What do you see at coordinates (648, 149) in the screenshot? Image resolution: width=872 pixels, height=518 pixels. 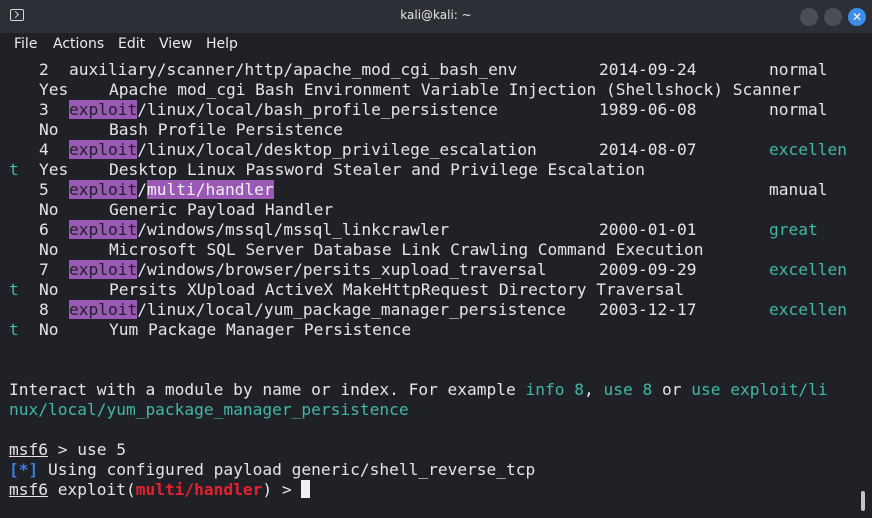 I see `module-date: 2014-08-07` at bounding box center [648, 149].